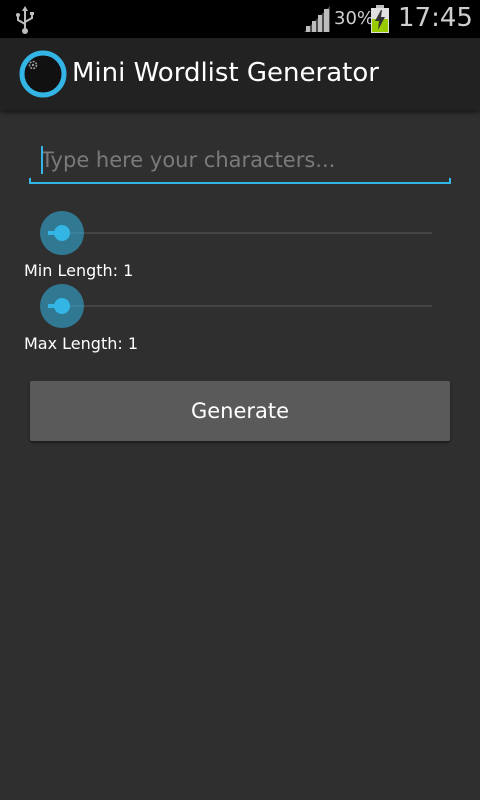  Describe the element at coordinates (25, 20) in the screenshot. I see `usb-icon` at that location.